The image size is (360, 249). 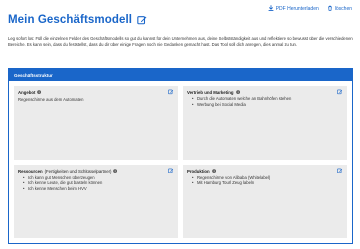 What do you see at coordinates (267, 183) in the screenshot?
I see `list-item: Mit Hamburg Tourl Zeug labeln` at bounding box center [267, 183].